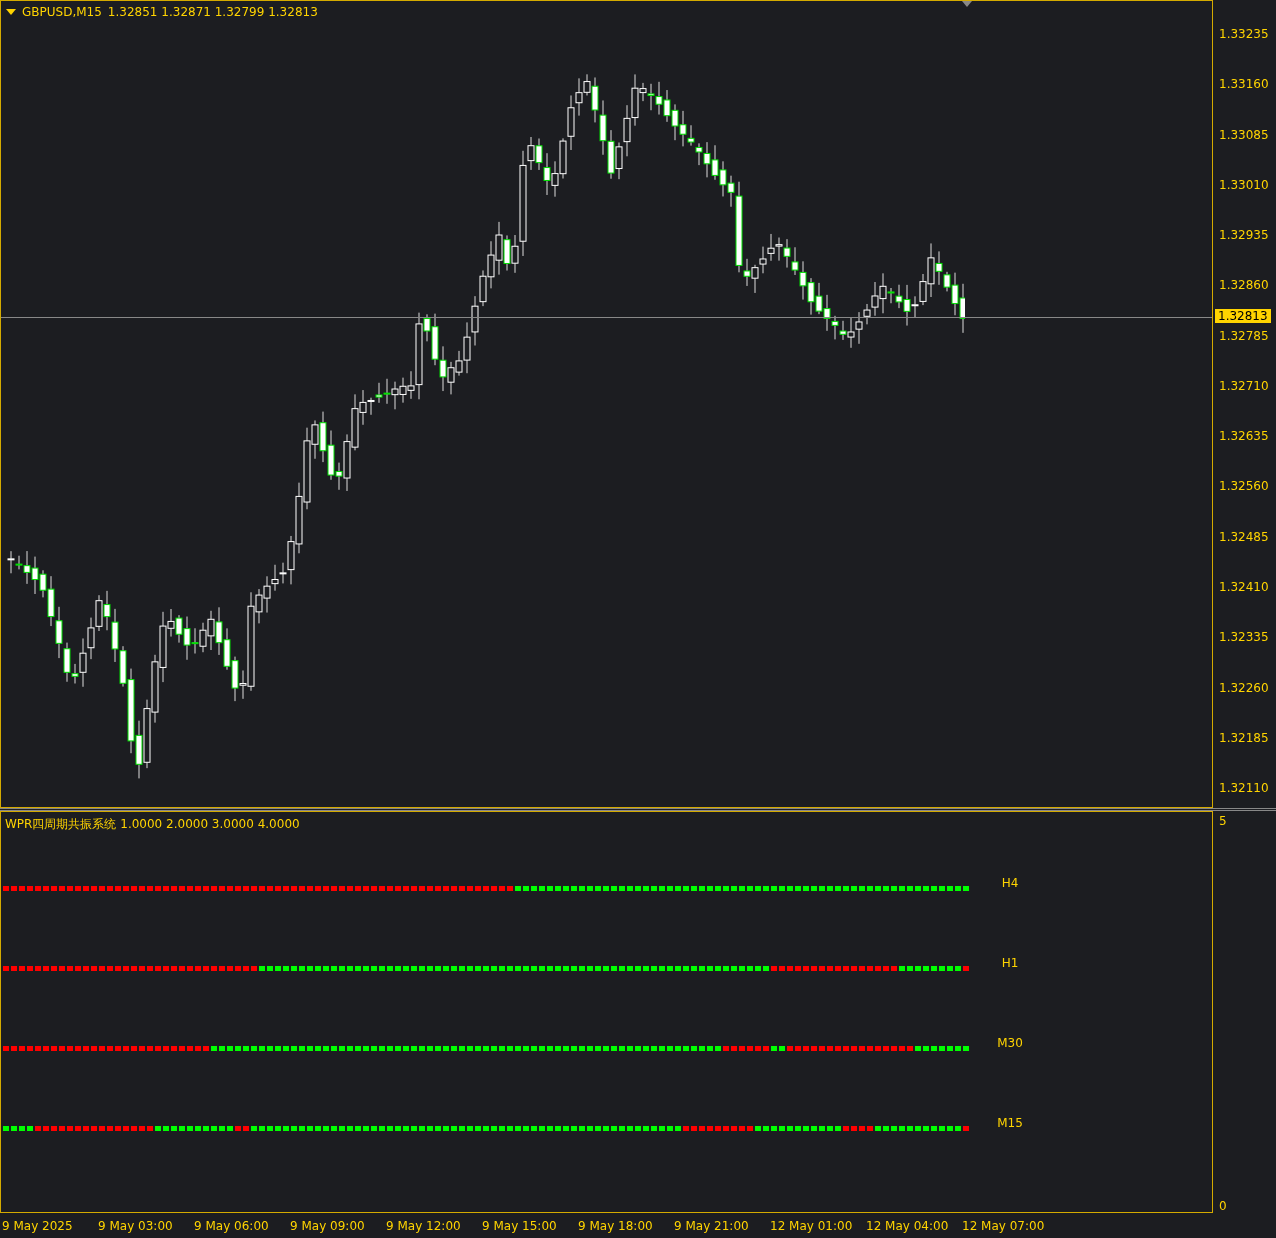 Image resolution: width=1276 pixels, height=1238 pixels. I want to click on dropdown-triangle-icon, so click(11, 12).